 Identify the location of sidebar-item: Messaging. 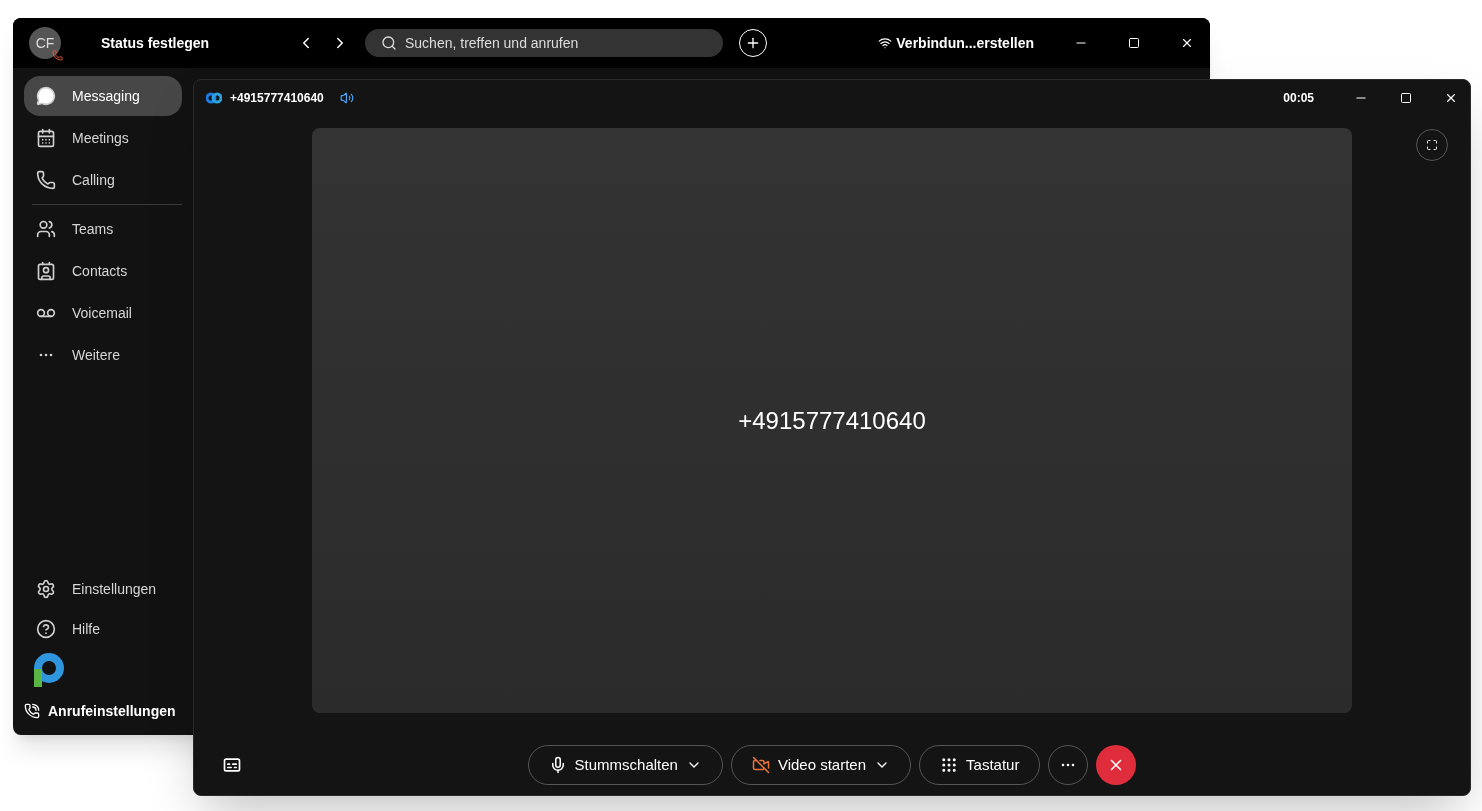
(103, 96).